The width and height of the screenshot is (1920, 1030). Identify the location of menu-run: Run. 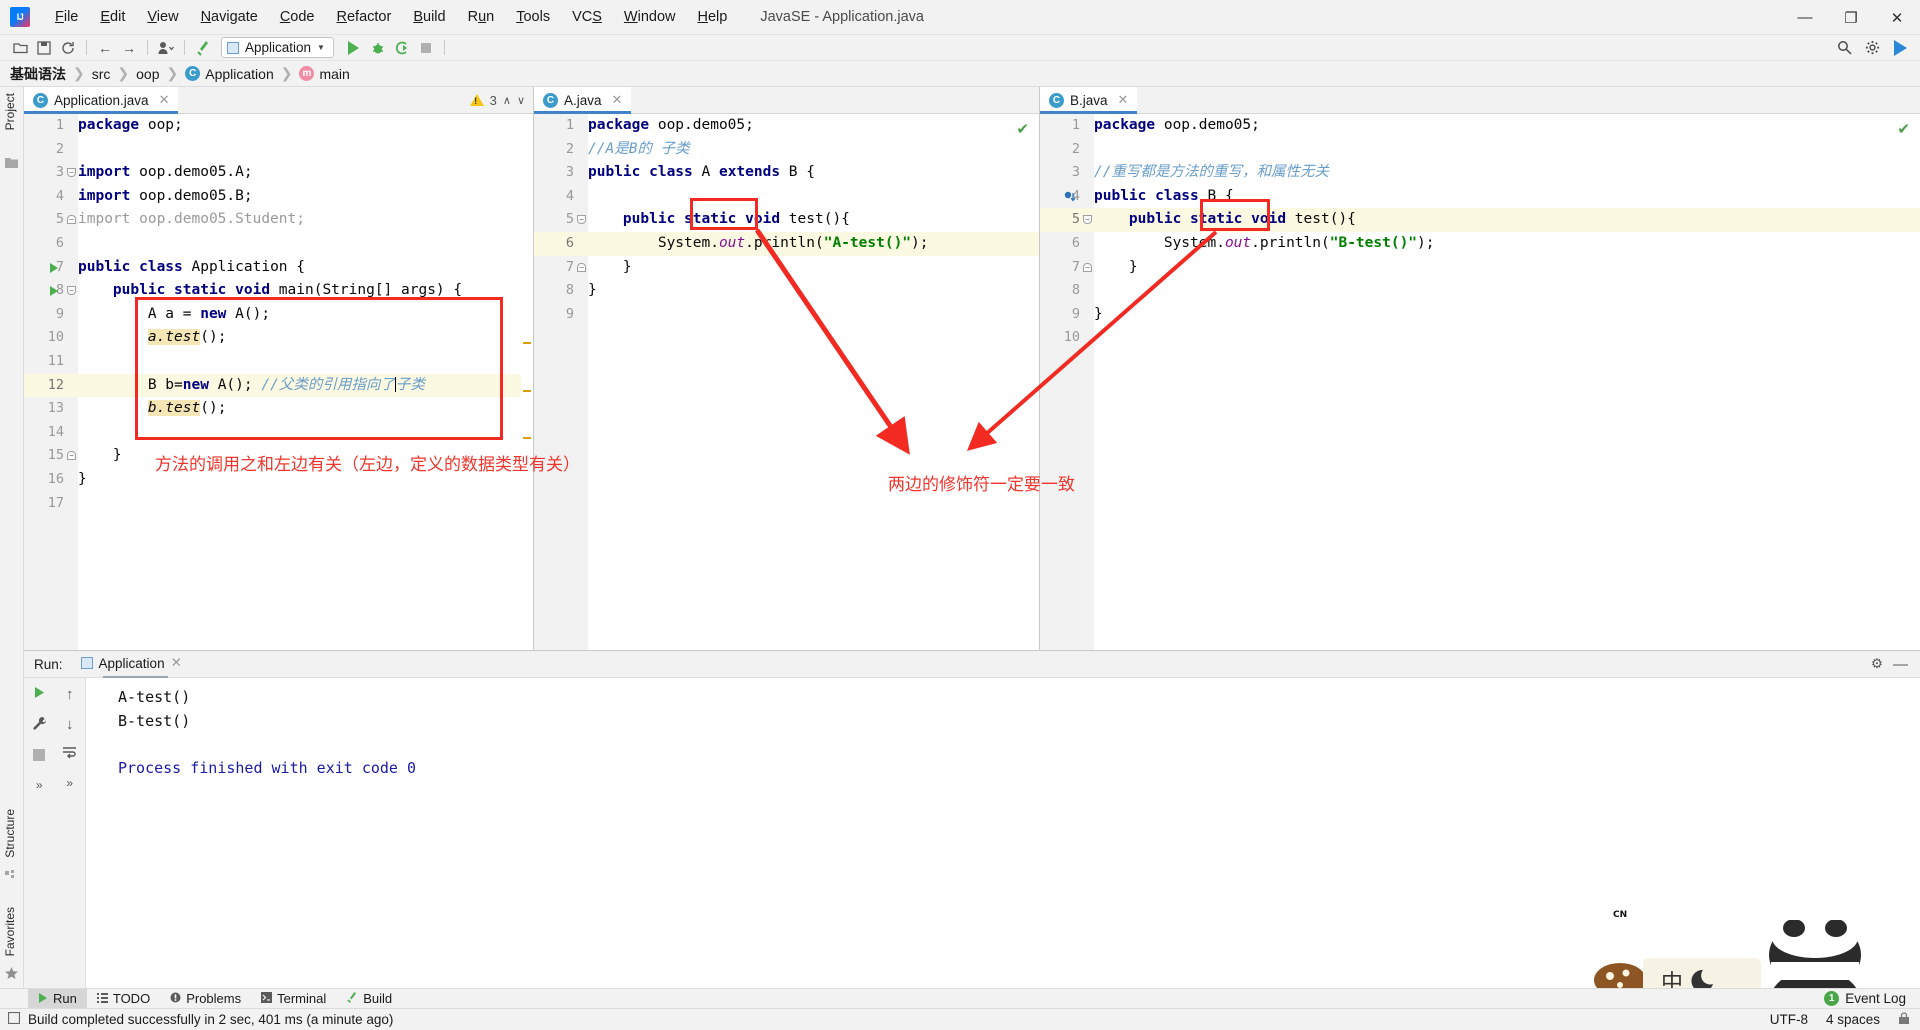
(481, 17).